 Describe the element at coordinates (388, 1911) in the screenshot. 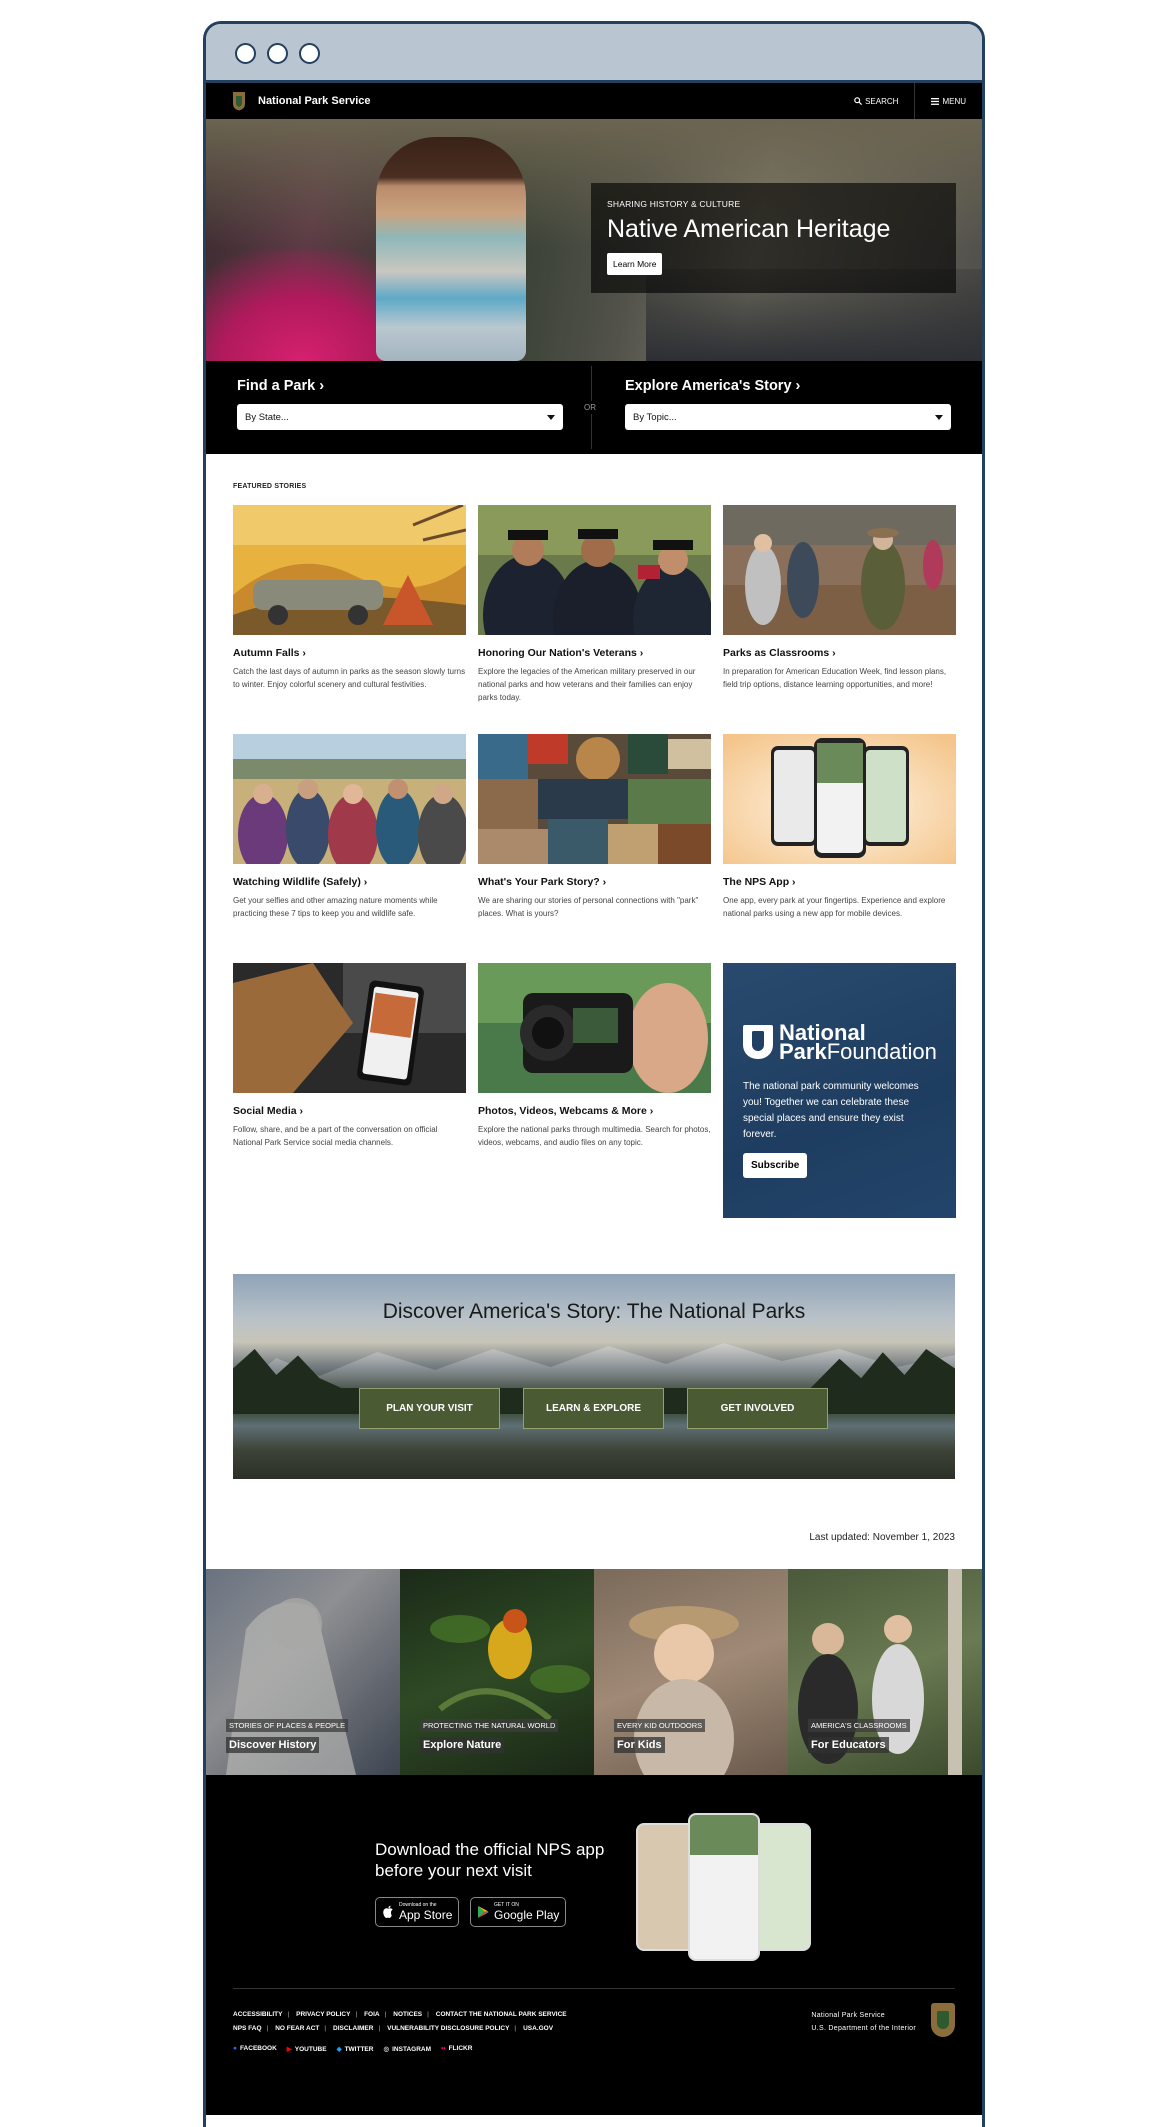

I see `apple-icon` at that location.